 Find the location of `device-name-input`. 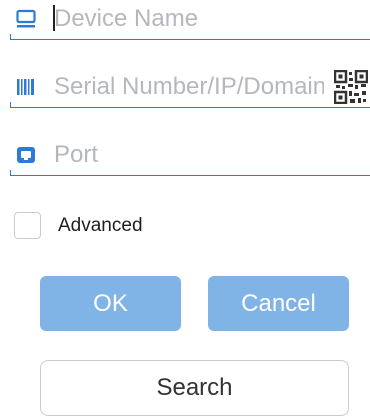

device-name-input is located at coordinates (189, 19).